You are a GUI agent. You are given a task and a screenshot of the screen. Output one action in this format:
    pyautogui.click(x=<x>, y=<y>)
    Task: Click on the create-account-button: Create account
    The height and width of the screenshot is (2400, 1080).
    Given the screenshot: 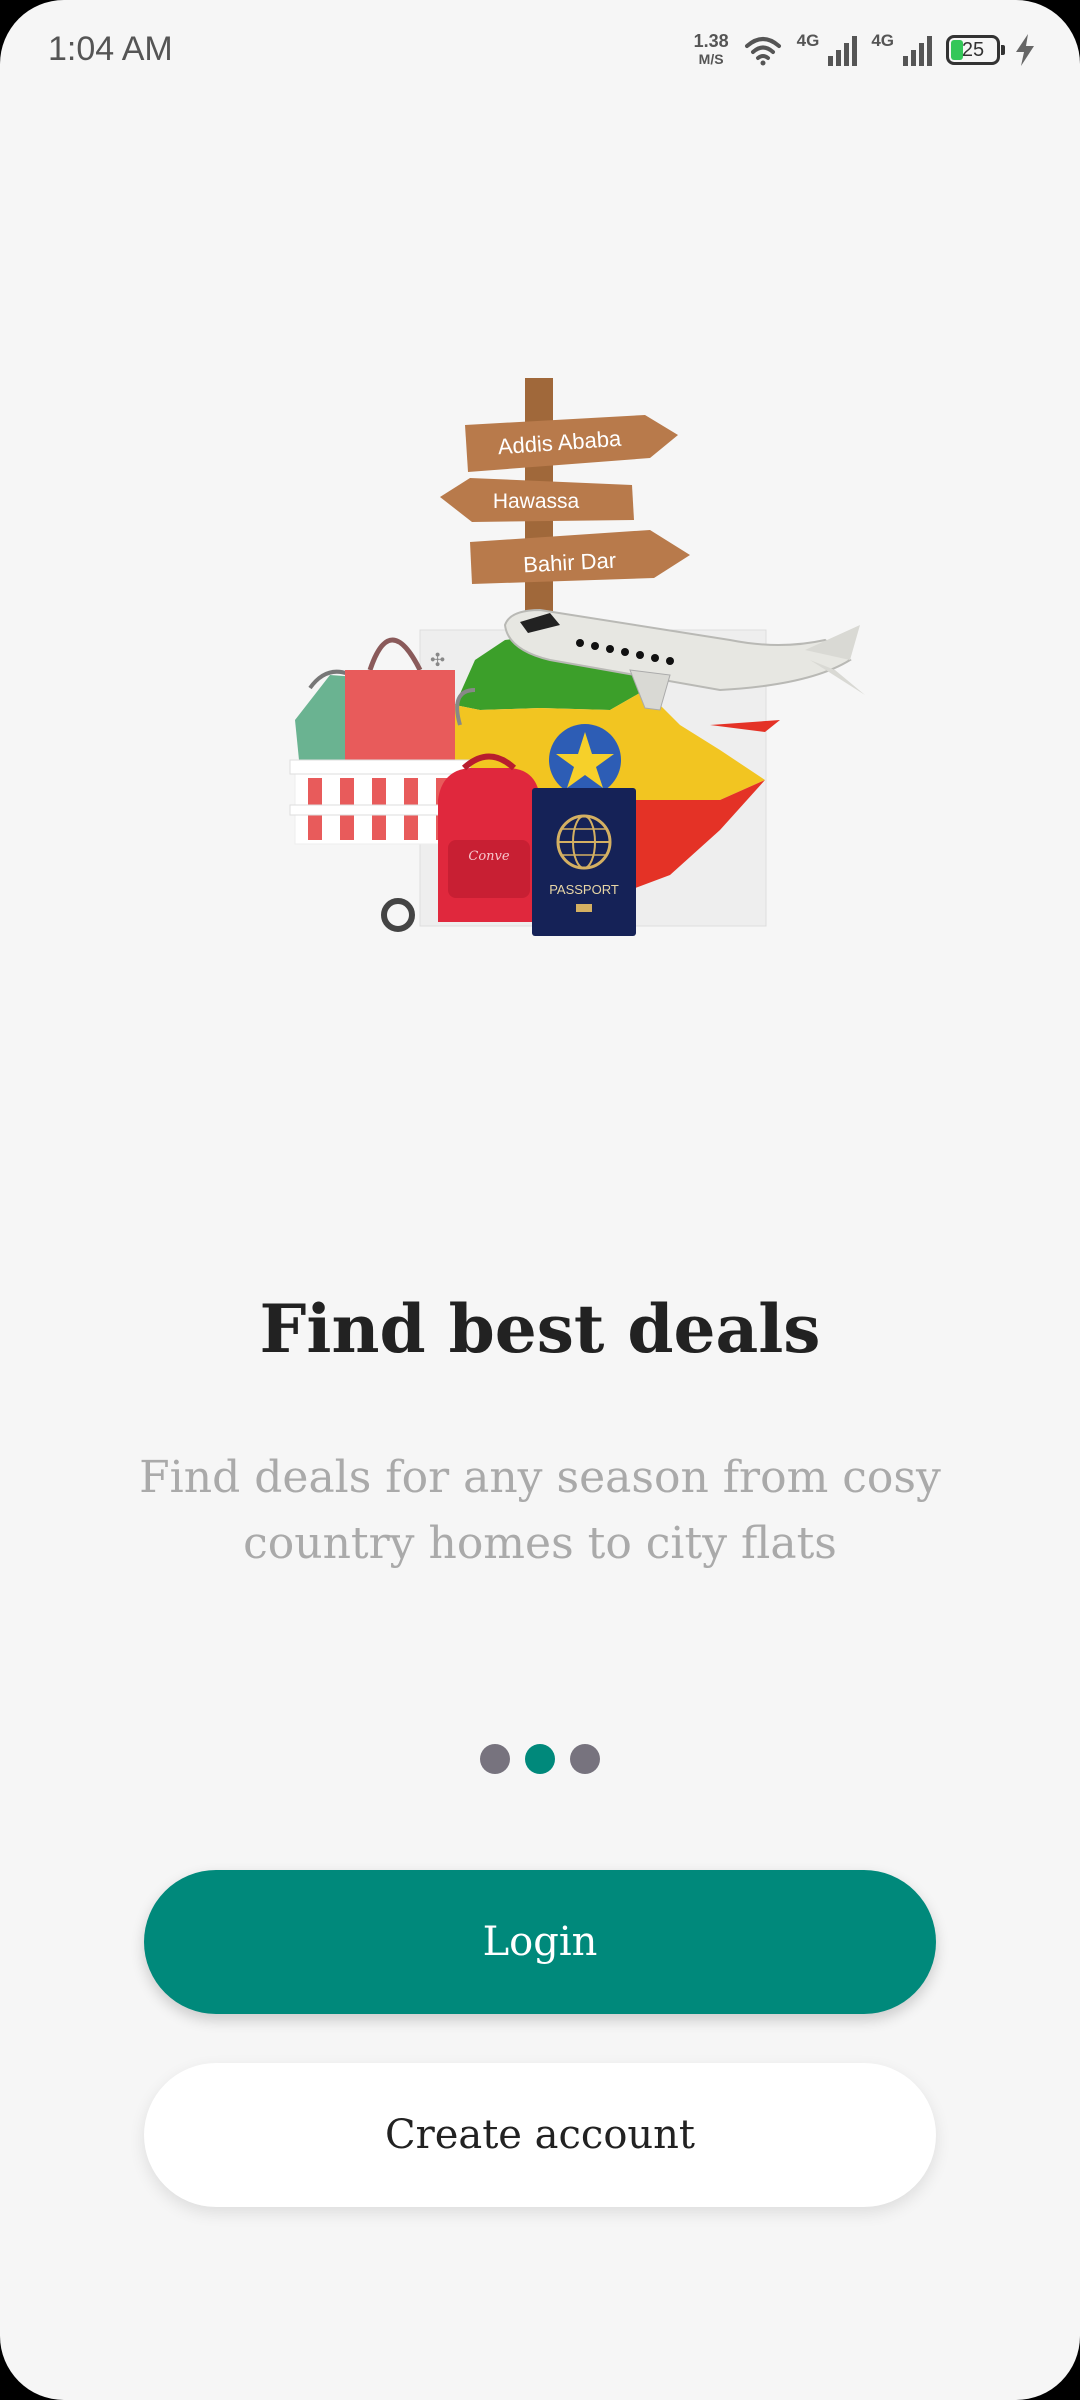 What is the action you would take?
    pyautogui.click(x=540, y=2135)
    